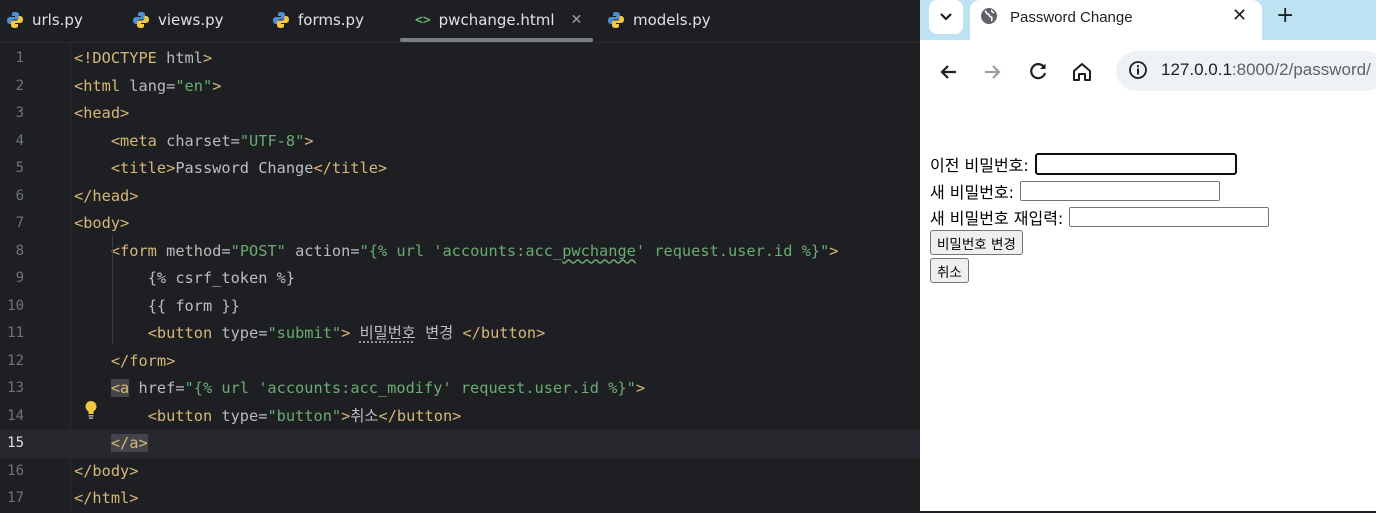 The height and width of the screenshot is (513, 1376). I want to click on indent-guide, so click(112, 290).